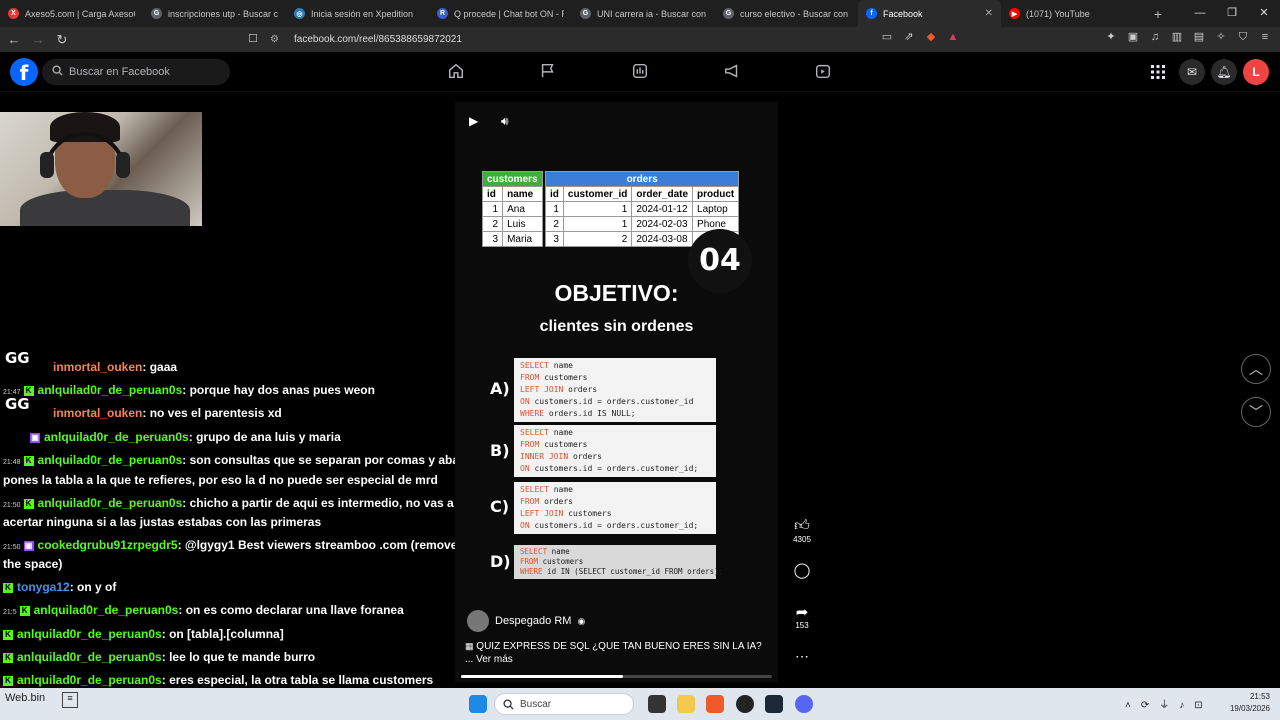 Image resolution: width=1280 pixels, height=720 pixels. I want to click on notifications-bell-icon: 🔔︎, so click(1224, 72).